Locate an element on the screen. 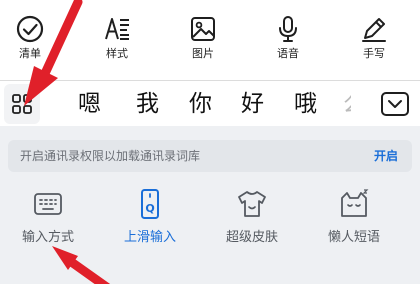 The height and width of the screenshot is (284, 420). banner-text: 开启通讯录权限以加载通讯录词库 is located at coordinates (110, 156).